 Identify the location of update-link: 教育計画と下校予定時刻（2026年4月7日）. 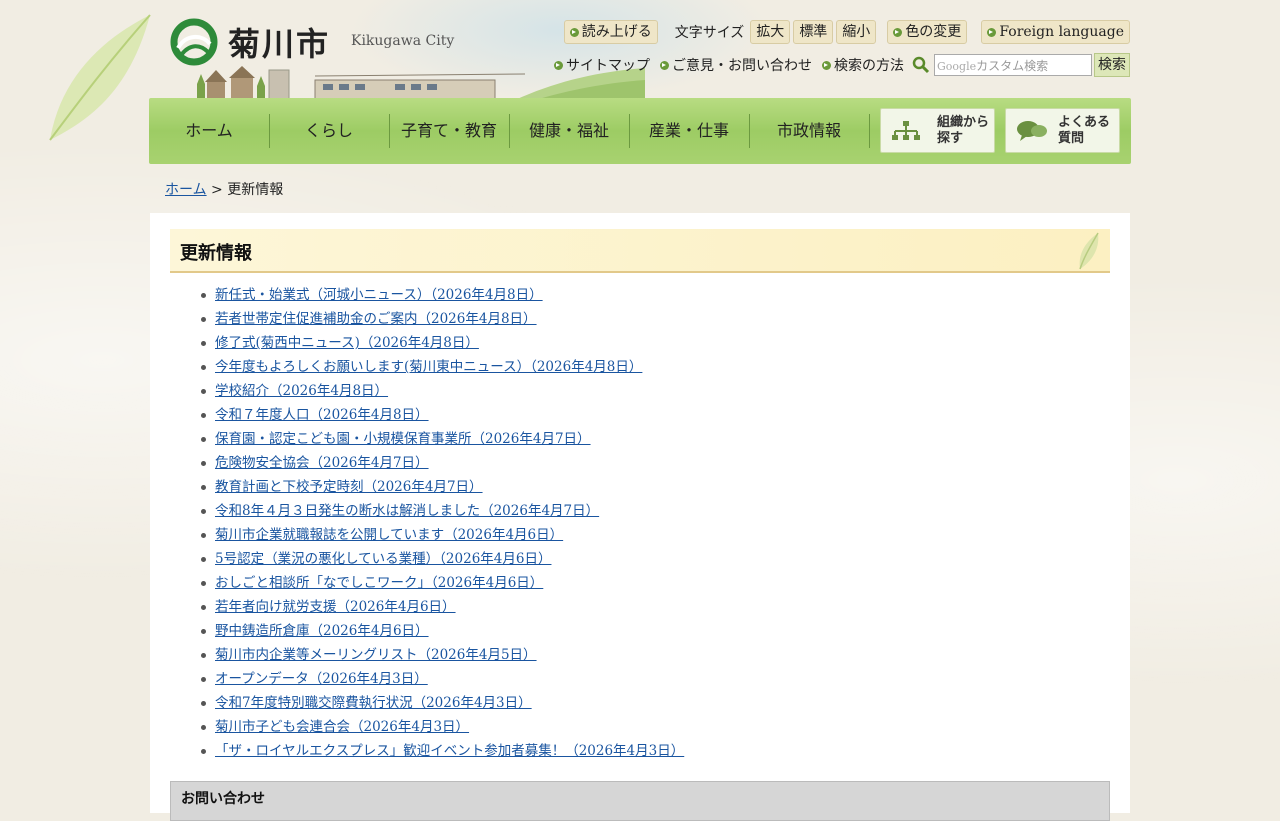
(349, 487).